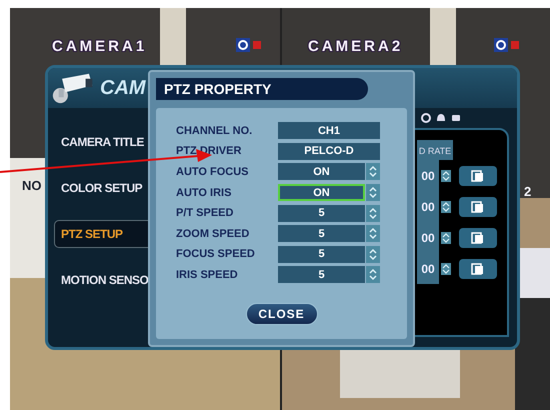  I want to click on camera-title: CAMERA1, so click(100, 46).